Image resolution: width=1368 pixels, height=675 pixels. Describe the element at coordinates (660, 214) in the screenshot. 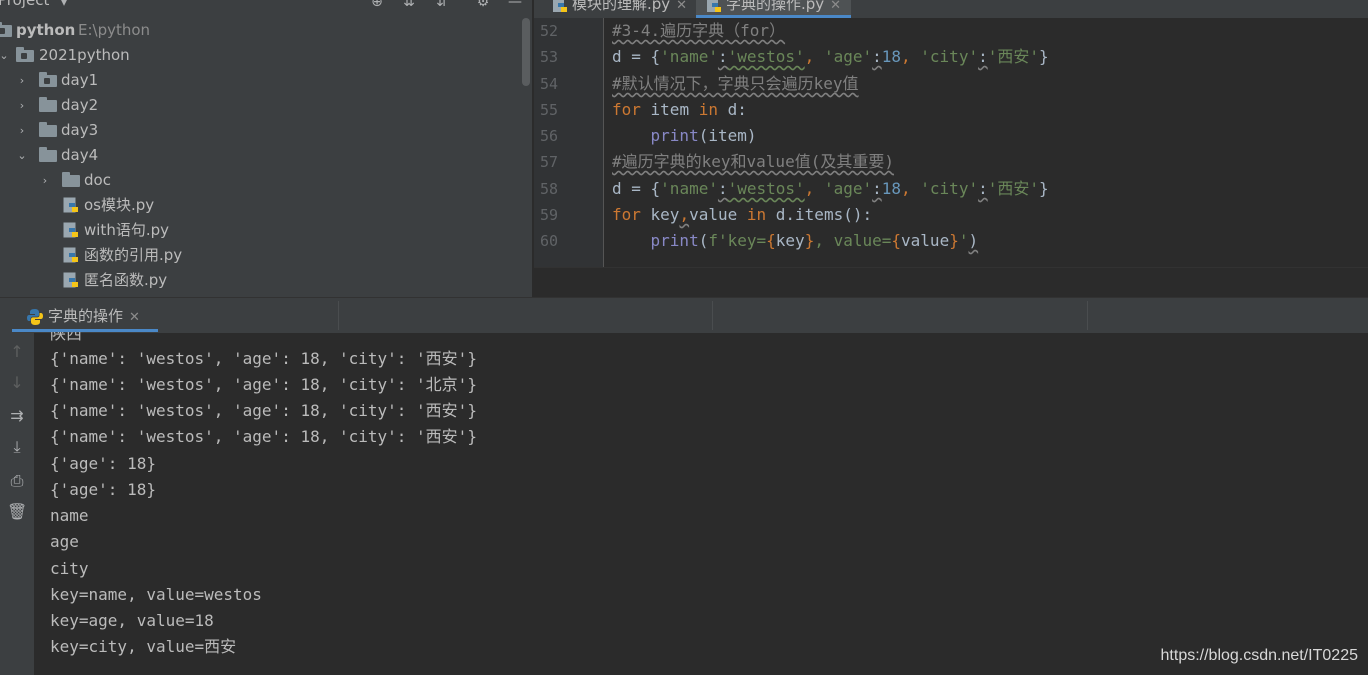

I see `code-token: key` at that location.